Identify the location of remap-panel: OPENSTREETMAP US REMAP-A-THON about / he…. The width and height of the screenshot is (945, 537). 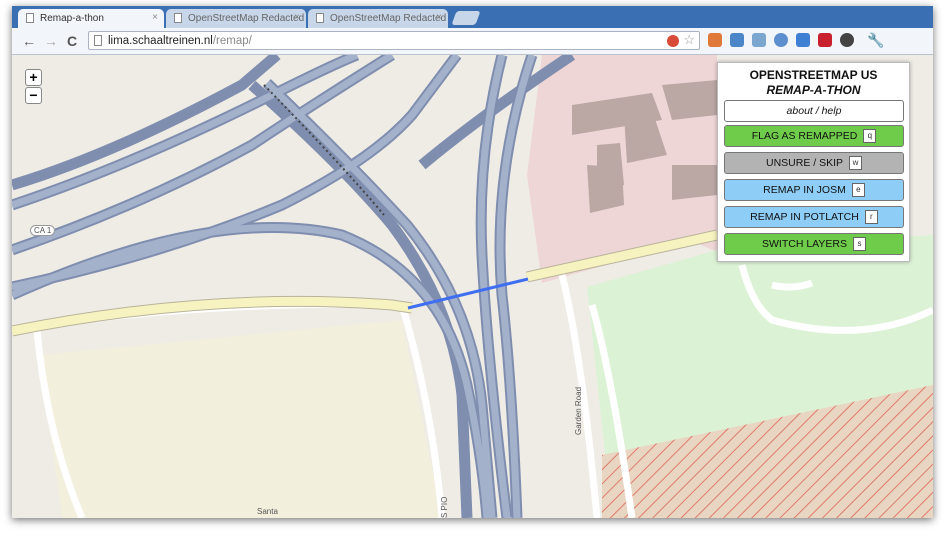
(813, 162).